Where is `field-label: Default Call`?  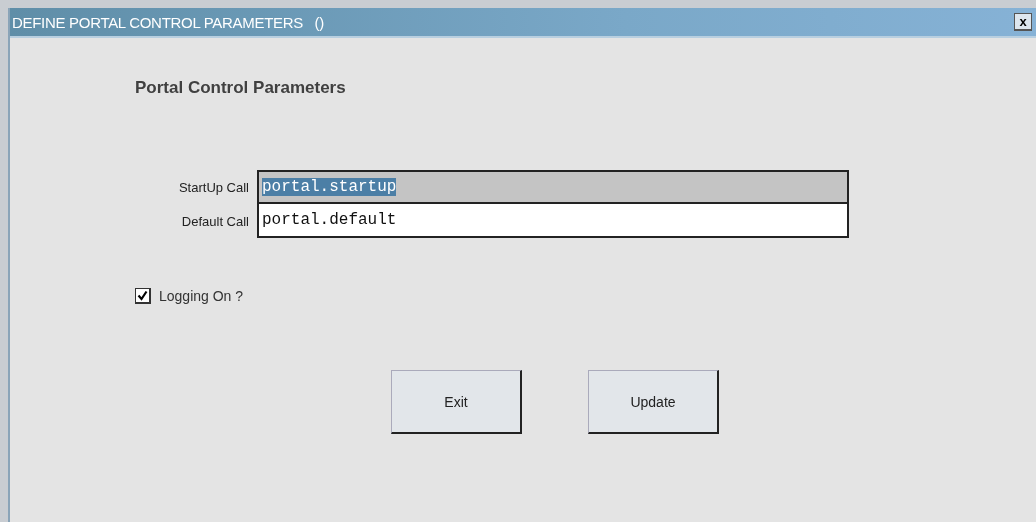
field-label: Default Call is located at coordinates (214, 221).